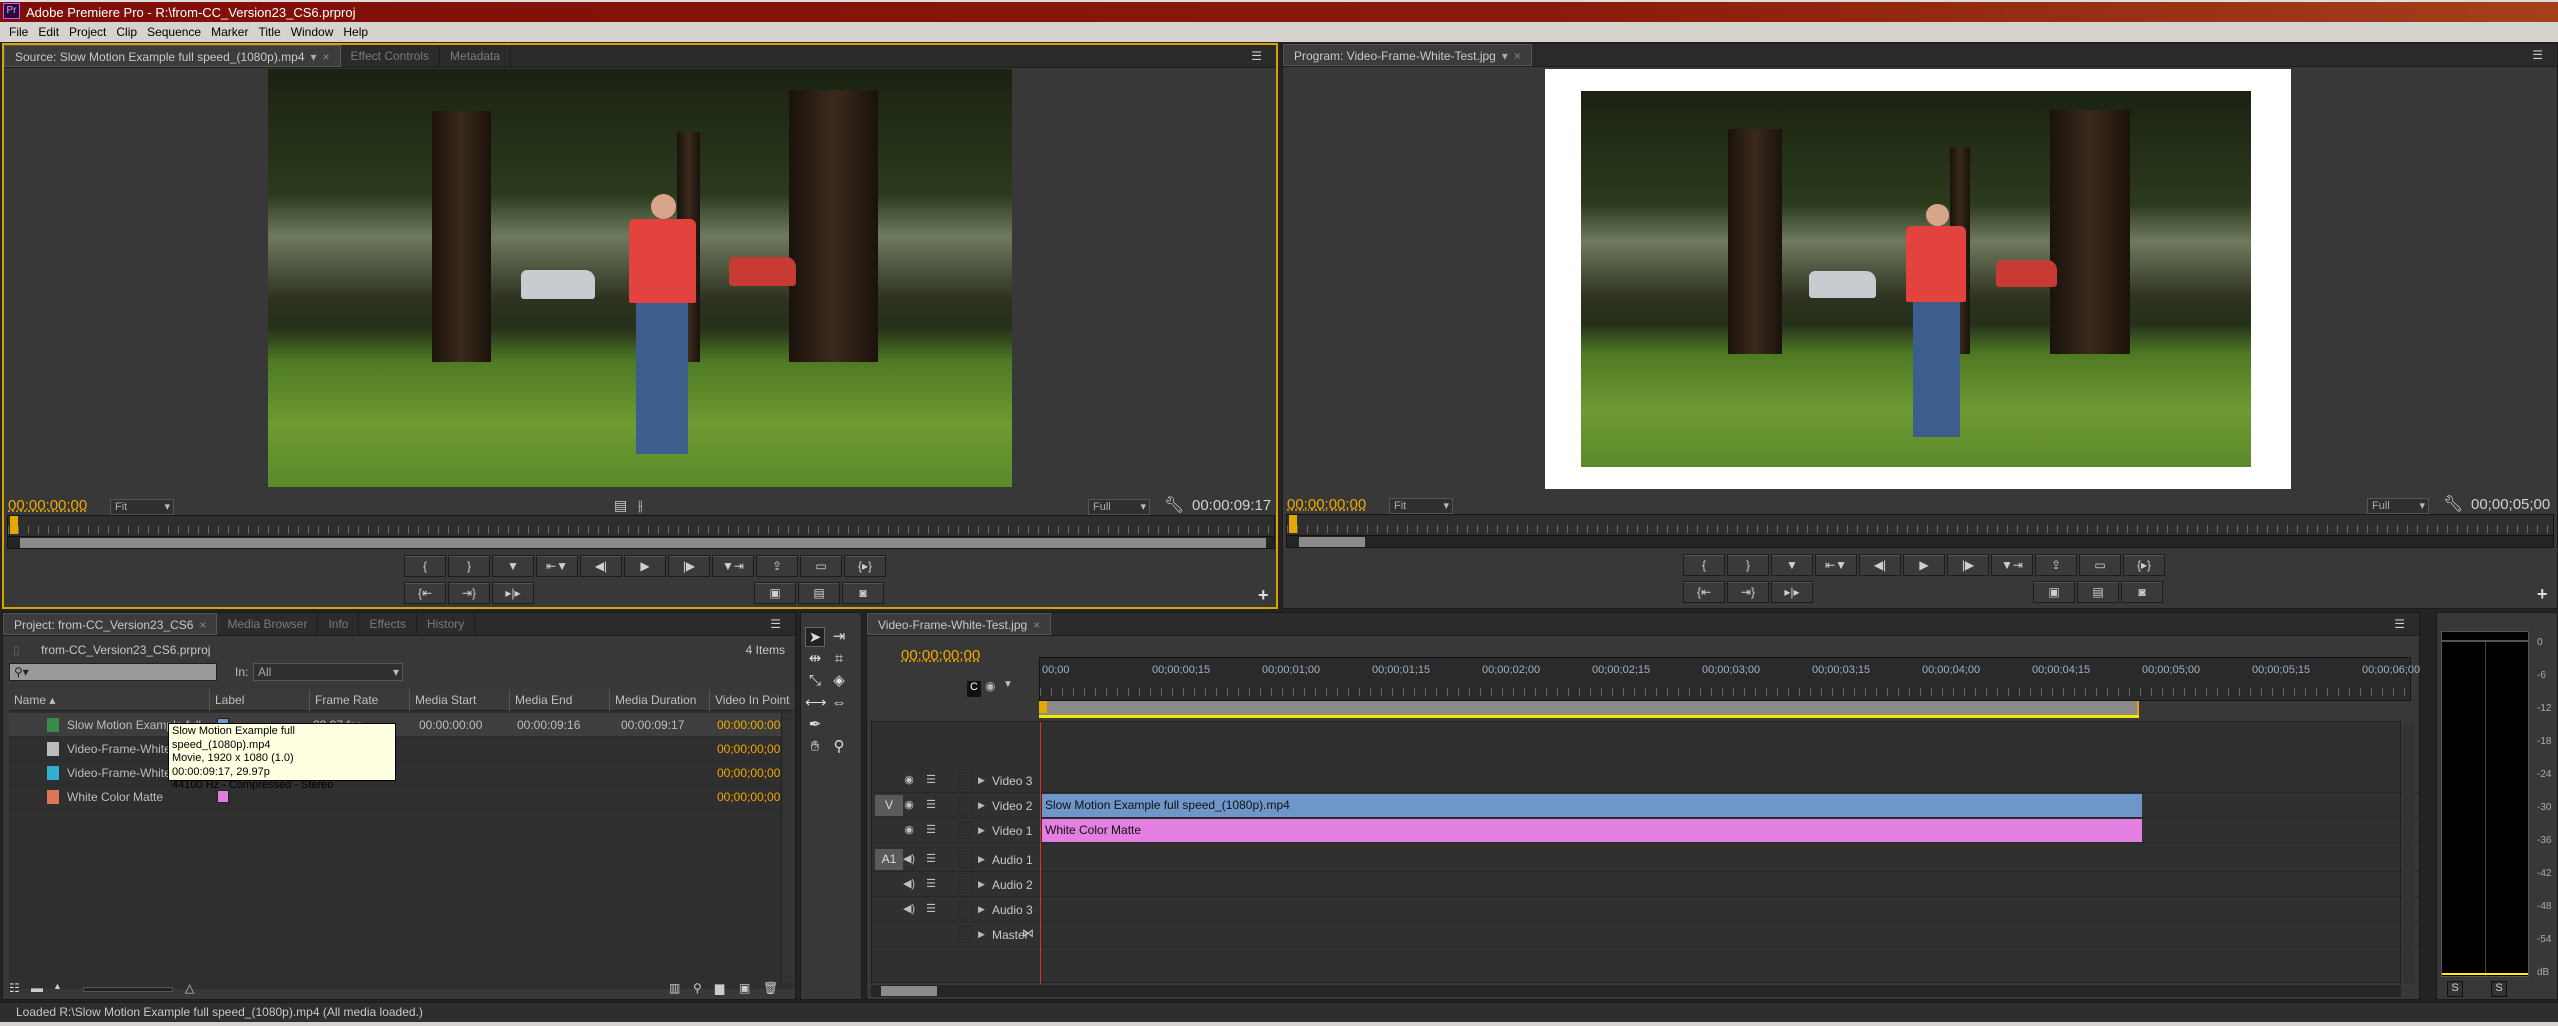 This screenshot has height=1026, width=2558. I want to click on timeline-clip: White Color Matte, so click(1592, 830).